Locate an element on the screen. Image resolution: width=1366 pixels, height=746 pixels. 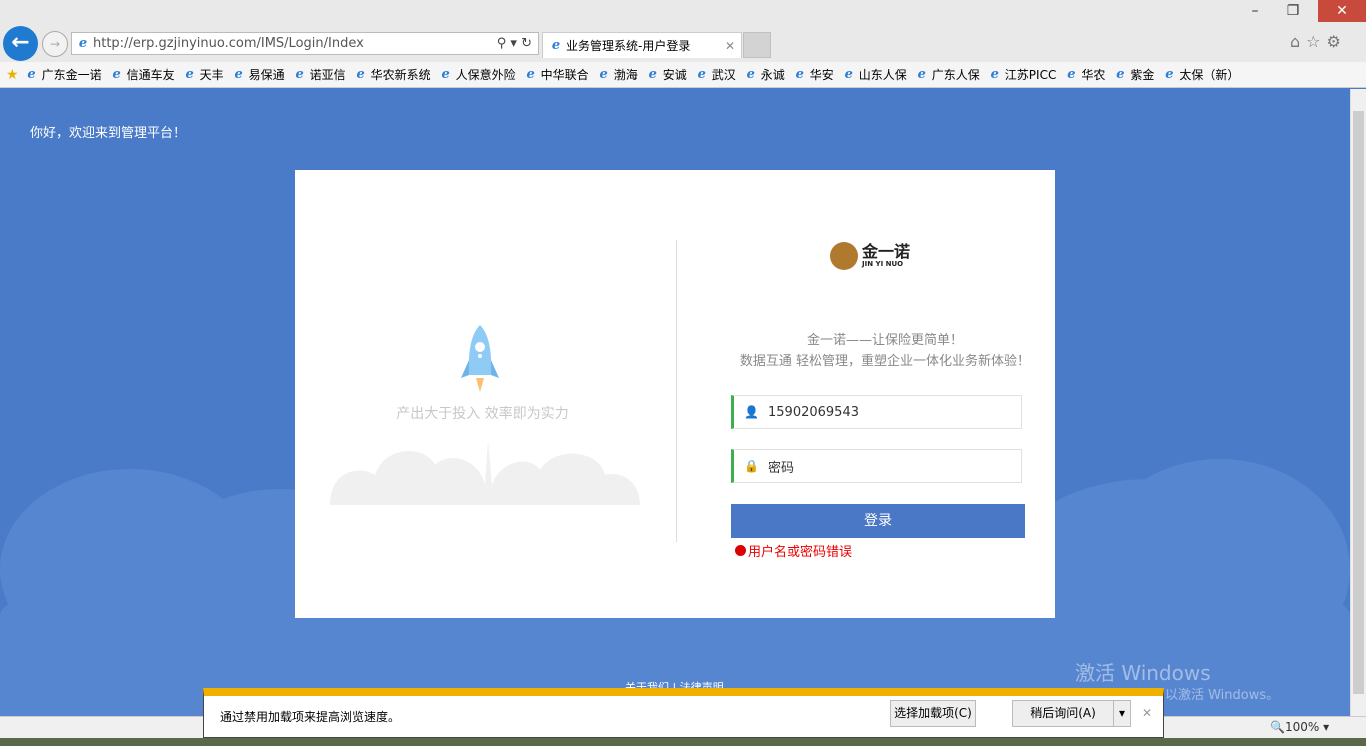
maximize-button: ❐ is located at coordinates (1293, 11).